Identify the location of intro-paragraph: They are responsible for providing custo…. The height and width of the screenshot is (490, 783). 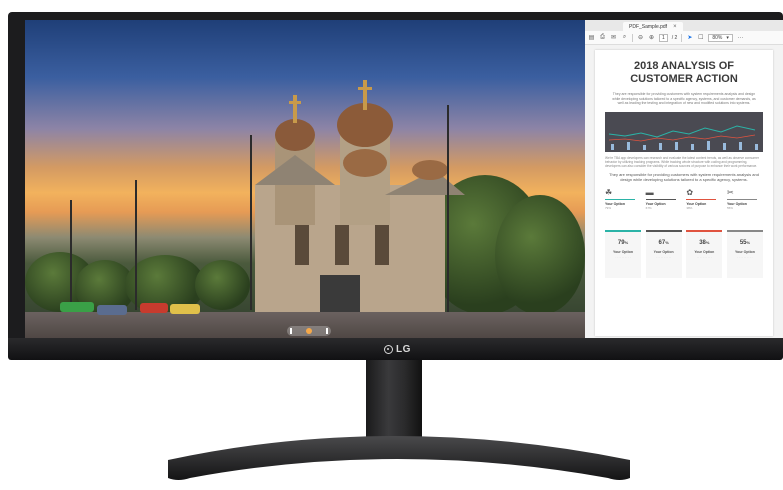
(684, 98).